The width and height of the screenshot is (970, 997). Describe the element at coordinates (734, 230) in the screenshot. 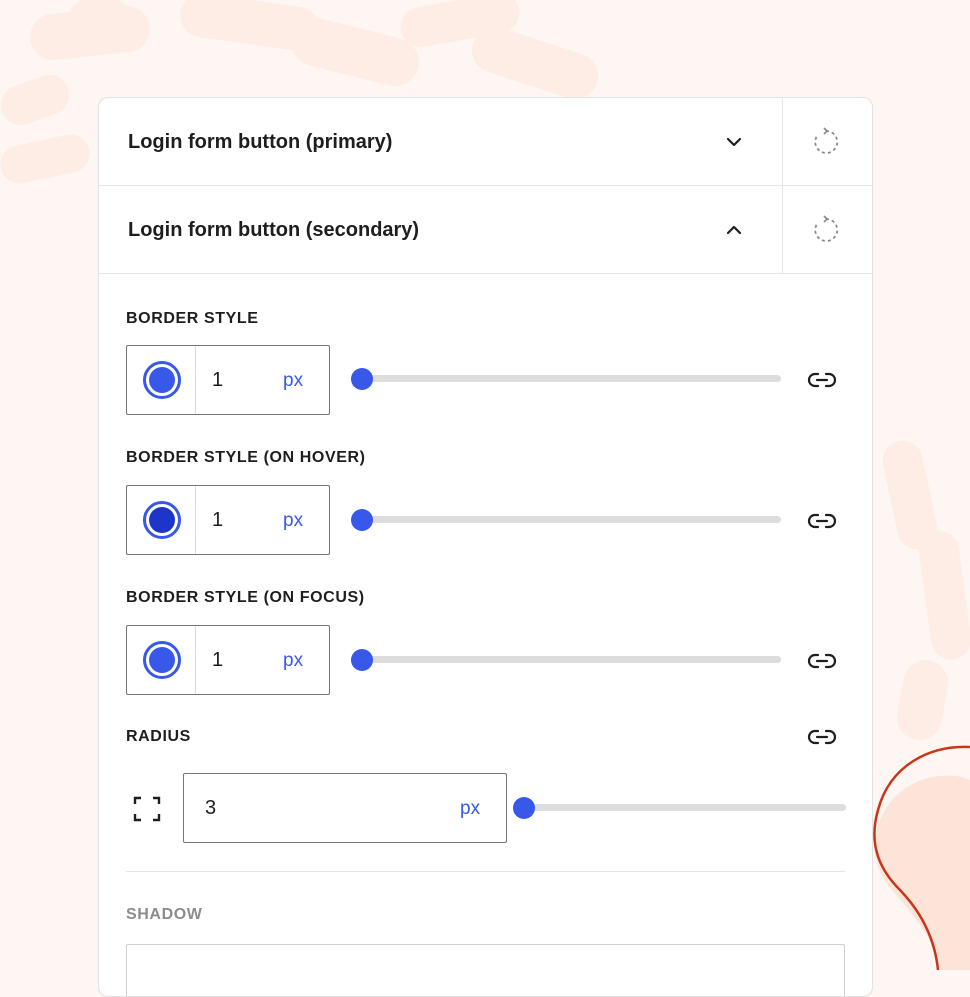

I see `chevron-up-icon` at that location.